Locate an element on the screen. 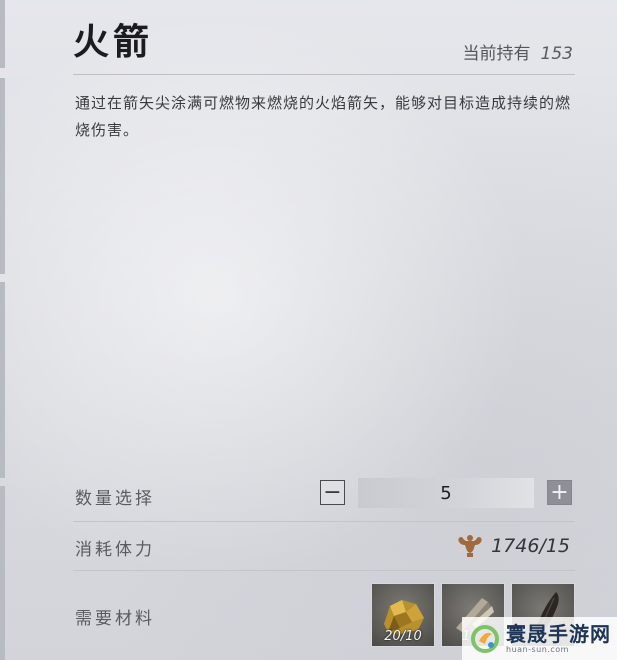 This screenshot has width=617, height=660. stamina-cost: 1746/15 is located at coordinates (512, 546).